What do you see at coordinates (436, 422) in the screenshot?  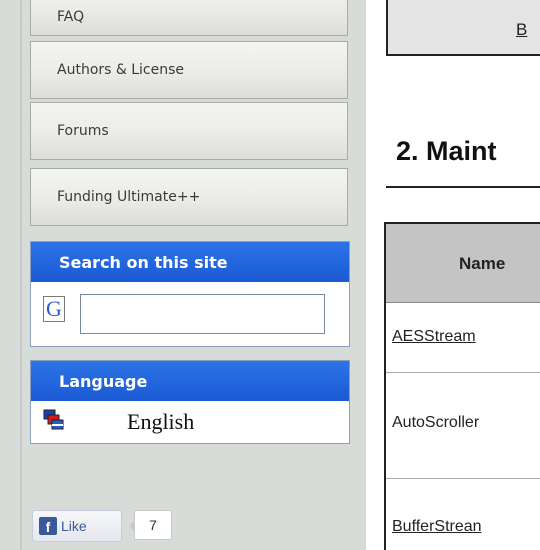 I see `row-name: AutoScroller` at bounding box center [436, 422].